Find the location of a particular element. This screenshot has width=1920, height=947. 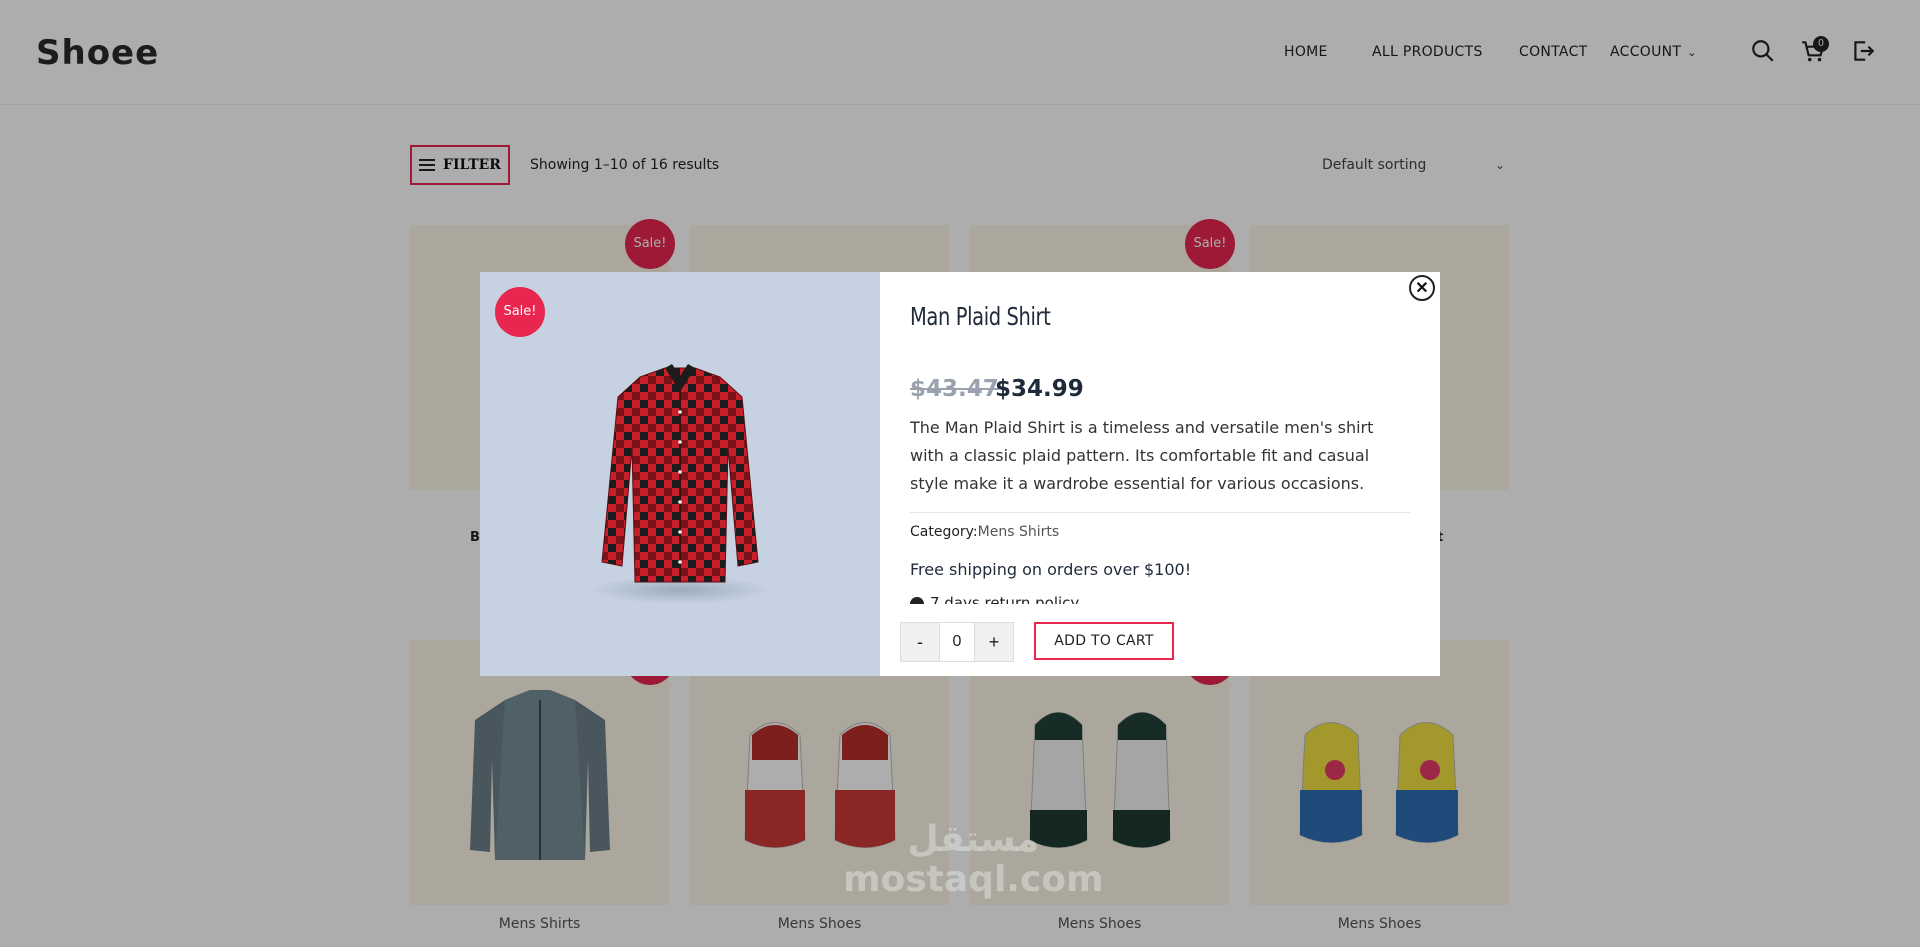

watermark: مستقل mostaql.com is located at coordinates (973, 860).